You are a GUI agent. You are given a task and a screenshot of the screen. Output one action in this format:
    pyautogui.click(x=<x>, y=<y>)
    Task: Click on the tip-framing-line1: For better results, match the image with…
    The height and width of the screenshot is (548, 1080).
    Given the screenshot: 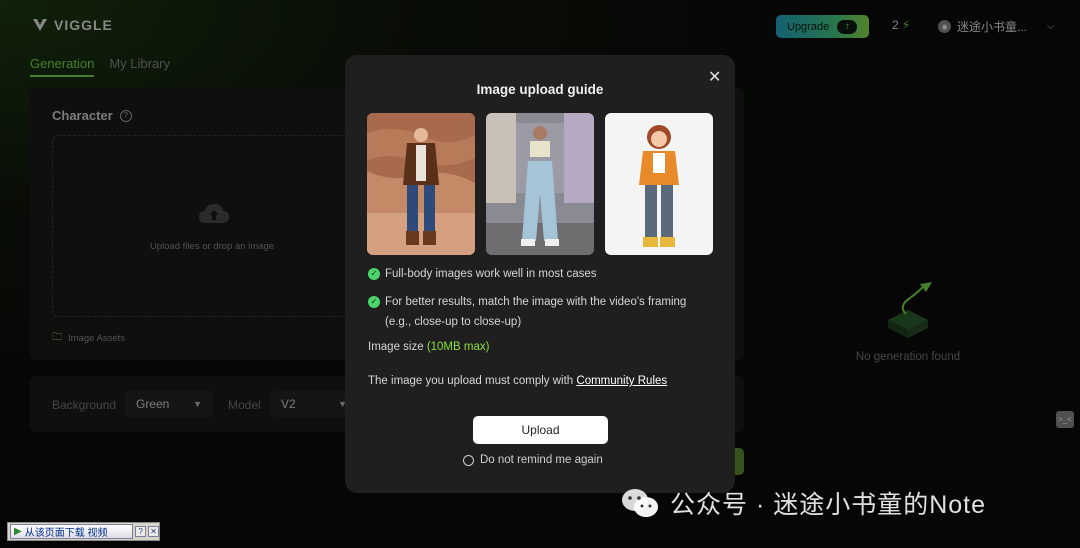 What is the action you would take?
    pyautogui.click(x=536, y=302)
    